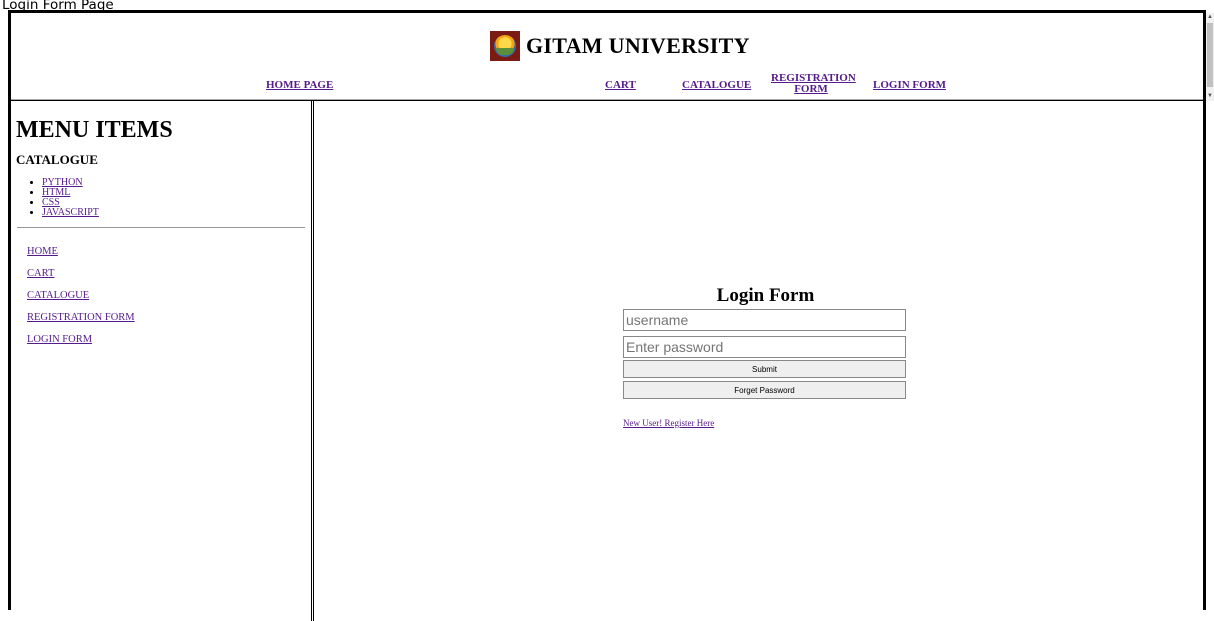 The height and width of the screenshot is (621, 1214). I want to click on sidebar-link-cart: CART, so click(40, 273).